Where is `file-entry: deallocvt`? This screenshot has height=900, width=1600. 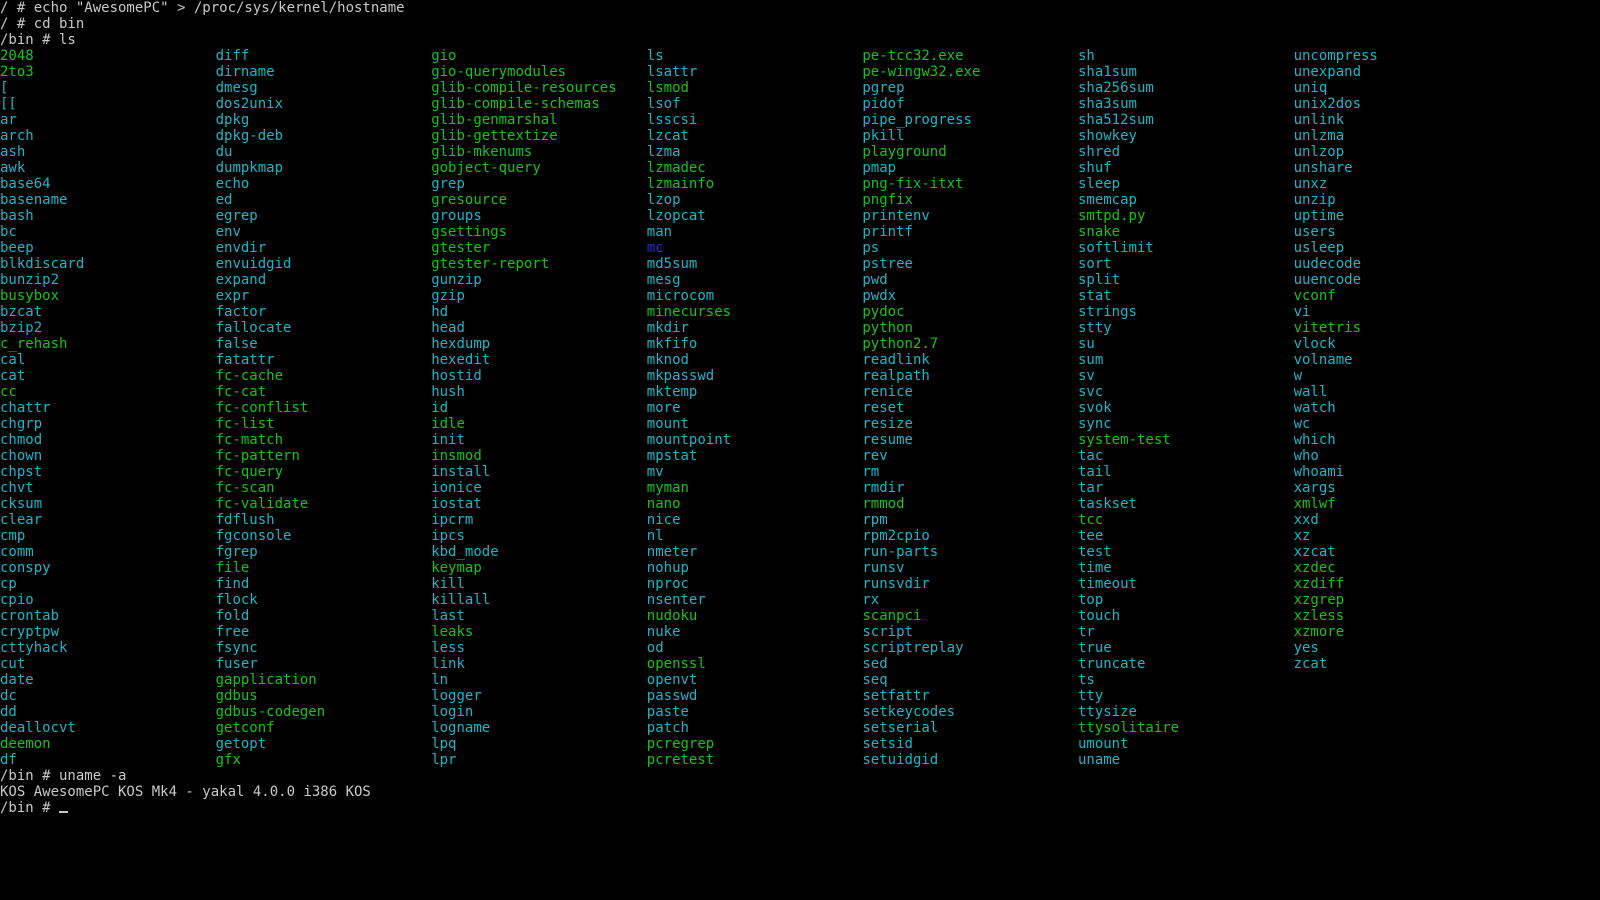
file-entry: deallocvt is located at coordinates (38, 728).